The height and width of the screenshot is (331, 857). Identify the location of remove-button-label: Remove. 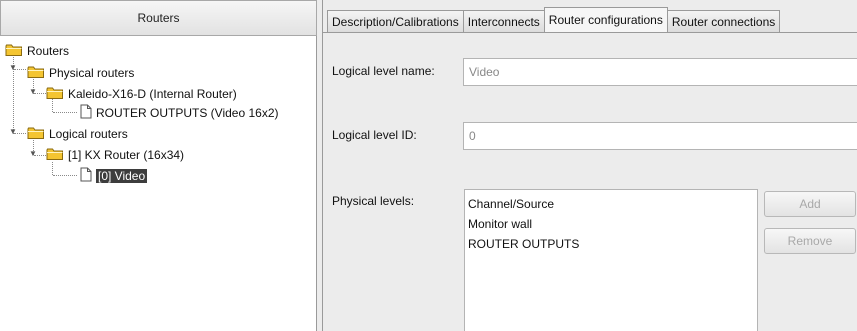
(810, 241).